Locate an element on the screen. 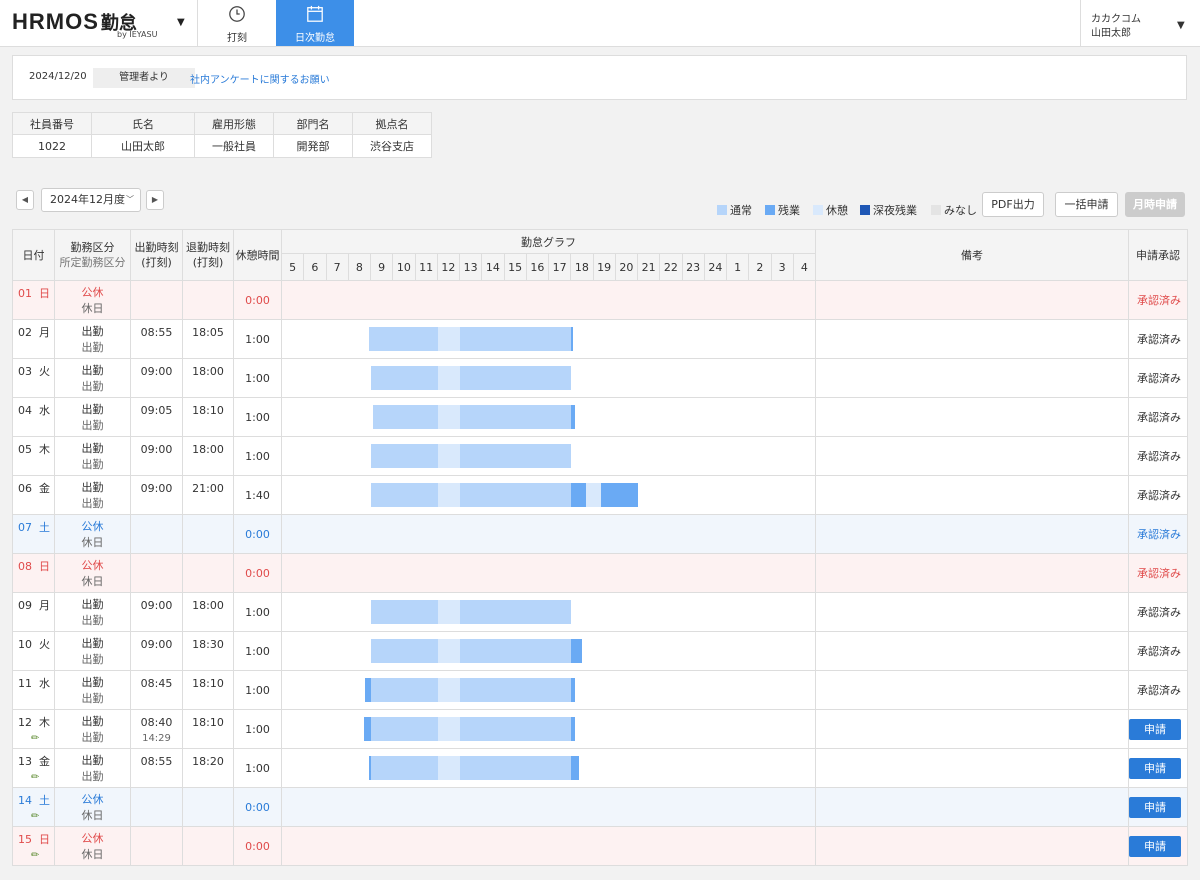  date-day: 04 is located at coordinates (25, 410).